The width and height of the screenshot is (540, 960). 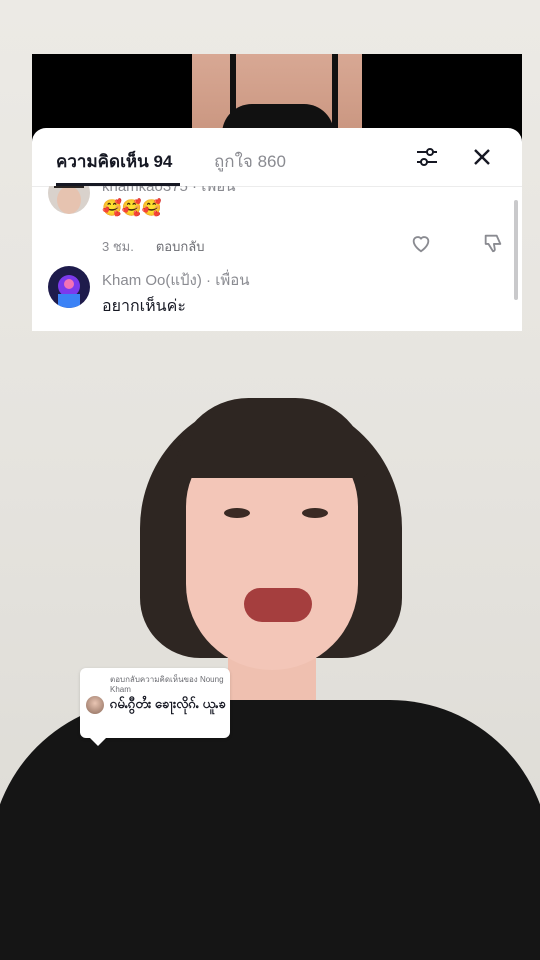 What do you see at coordinates (175, 280) in the screenshot?
I see `comment-author: Kham Oo(แป้ง) · เพื่อน` at bounding box center [175, 280].